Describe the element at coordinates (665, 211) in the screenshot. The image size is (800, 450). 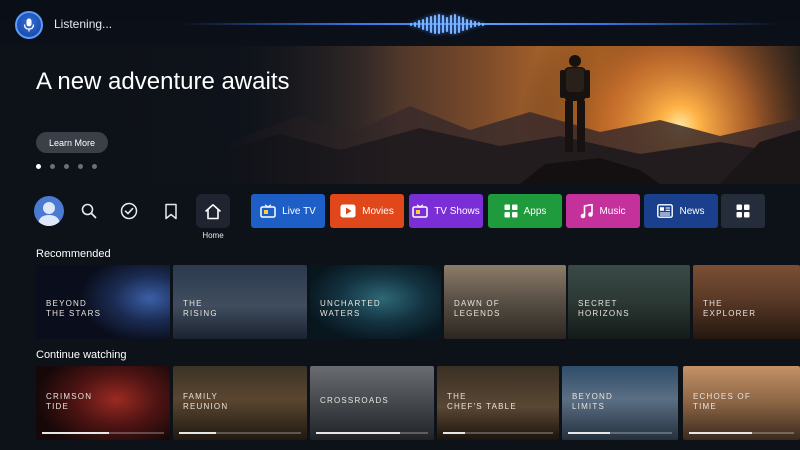
I see `newspaper-icon` at that location.